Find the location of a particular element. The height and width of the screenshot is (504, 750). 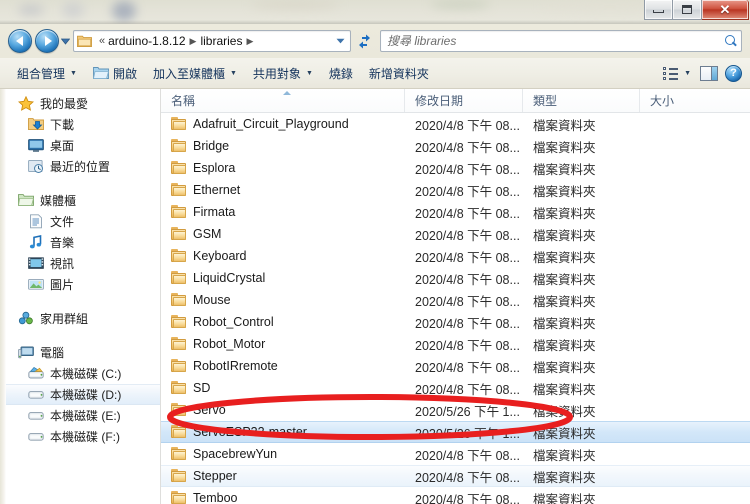

table-row: Robot_Control 2020/4/8 下午 08... 檔案資料夾 is located at coordinates (455, 322).